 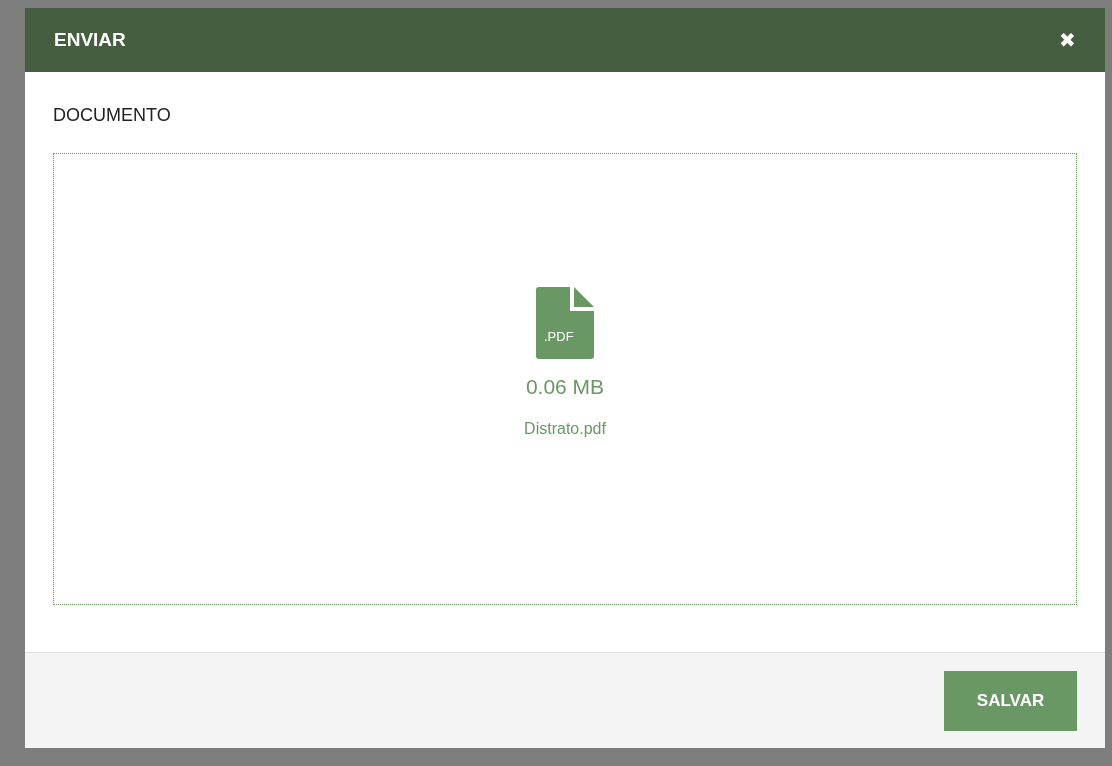 What do you see at coordinates (565, 428) in the screenshot?
I see `file-name: Distrato.pdf` at bounding box center [565, 428].